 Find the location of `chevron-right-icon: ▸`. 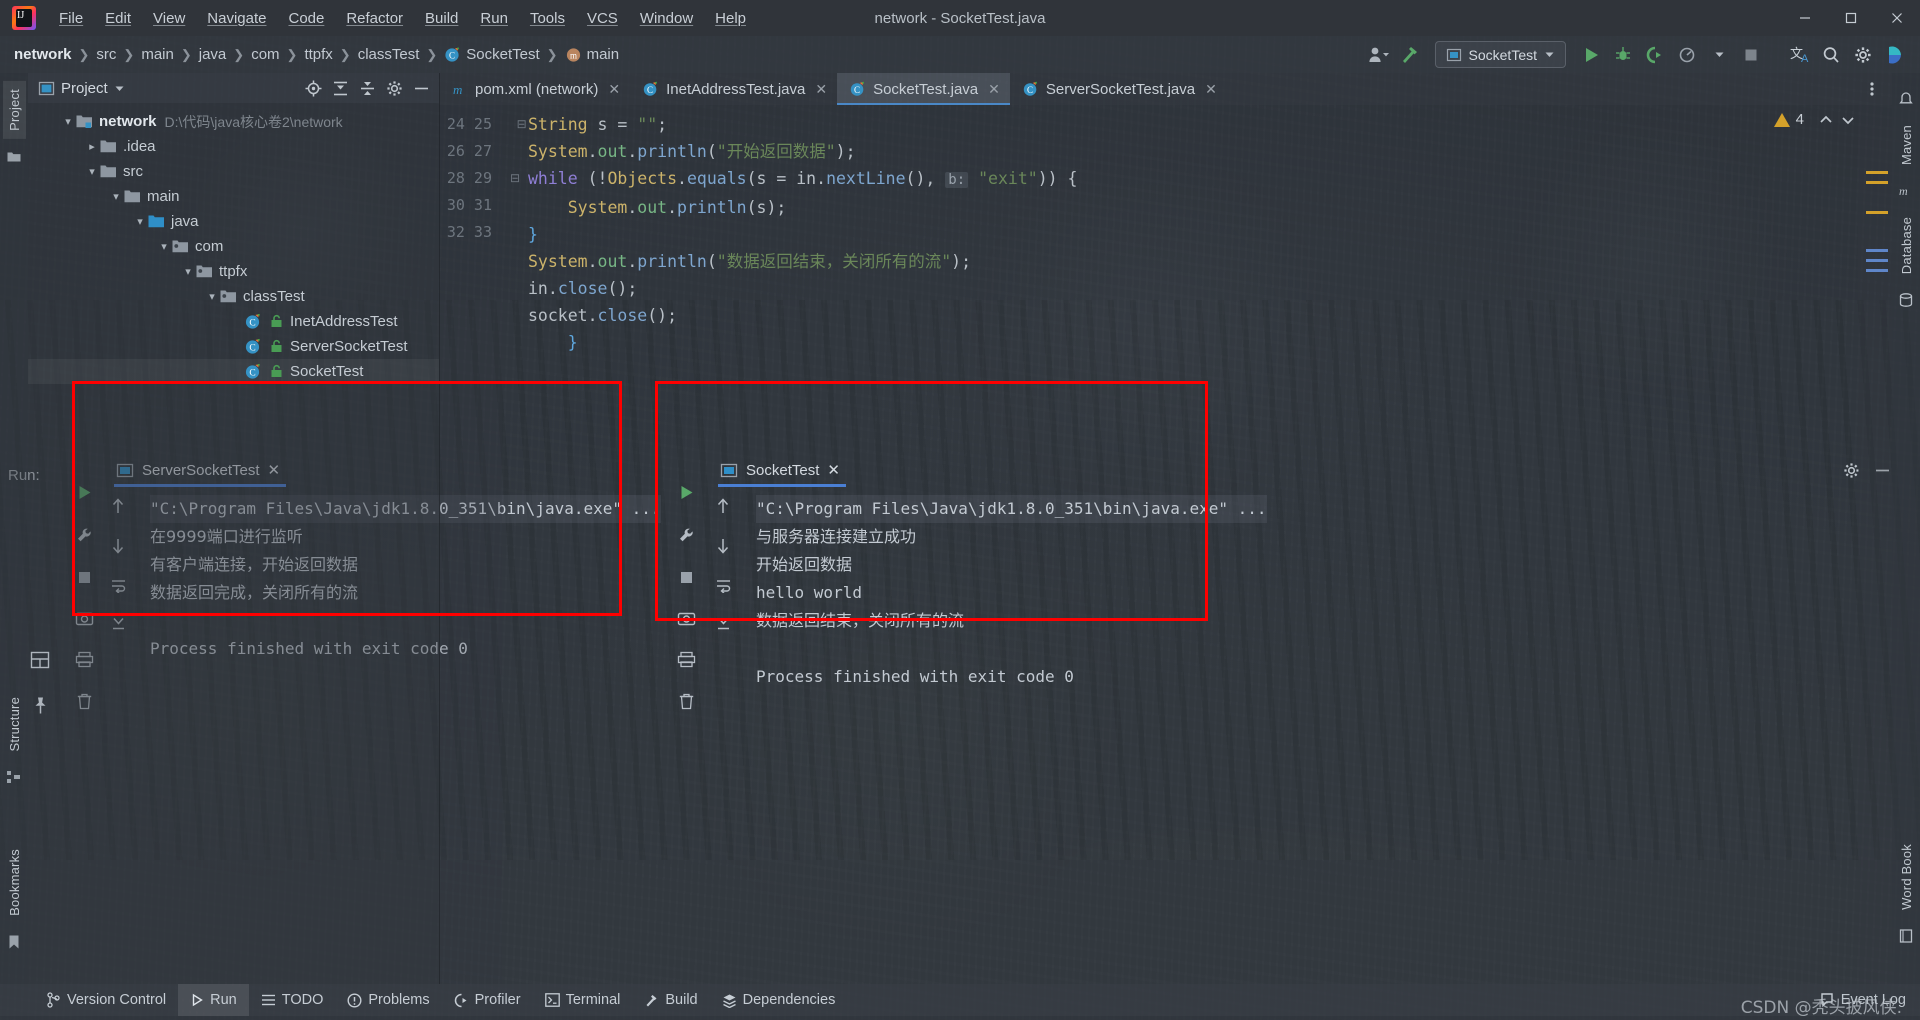

chevron-right-icon: ▸ is located at coordinates (92, 146).